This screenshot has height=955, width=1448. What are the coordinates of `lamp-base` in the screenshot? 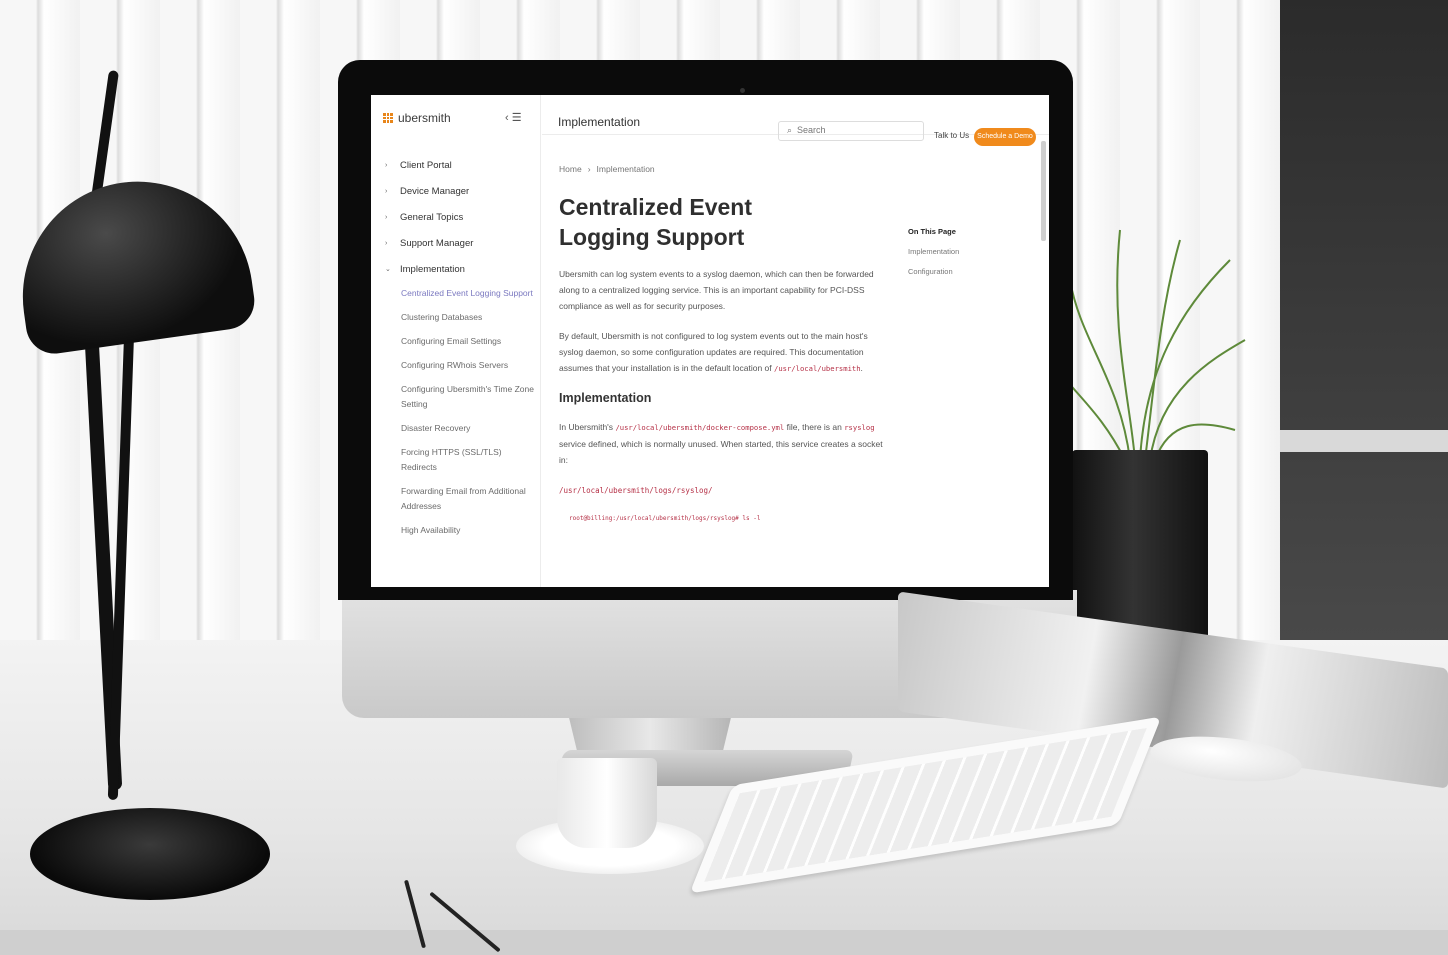 It's located at (150, 854).